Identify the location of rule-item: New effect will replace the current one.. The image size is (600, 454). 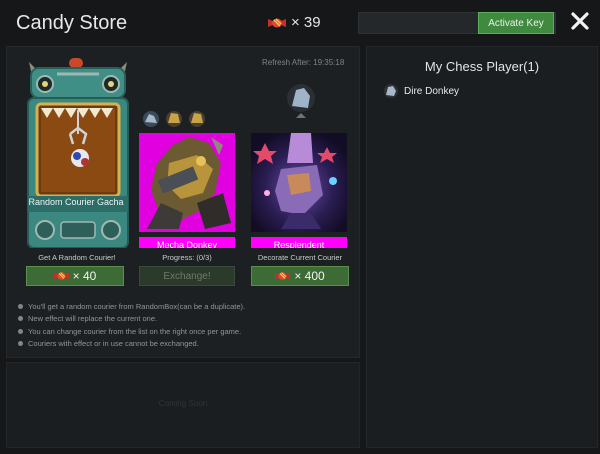
(183, 319).